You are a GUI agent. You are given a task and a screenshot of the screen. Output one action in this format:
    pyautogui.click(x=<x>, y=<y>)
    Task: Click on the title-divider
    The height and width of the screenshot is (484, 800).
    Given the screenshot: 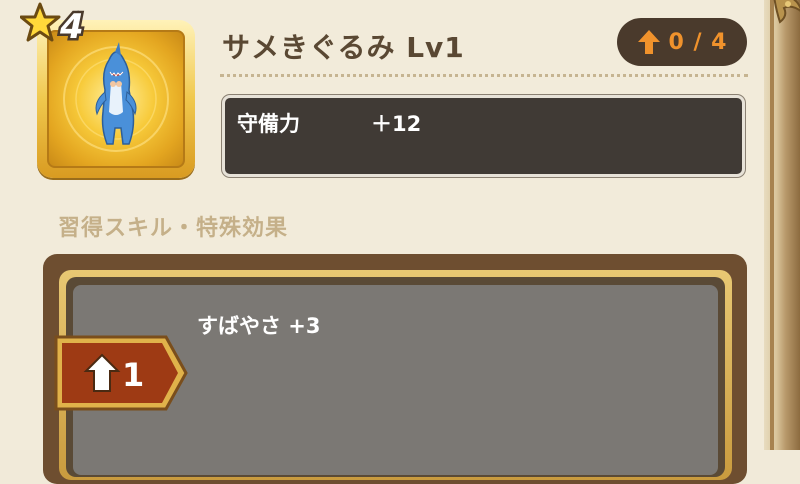 What is the action you would take?
    pyautogui.click(x=484, y=75)
    